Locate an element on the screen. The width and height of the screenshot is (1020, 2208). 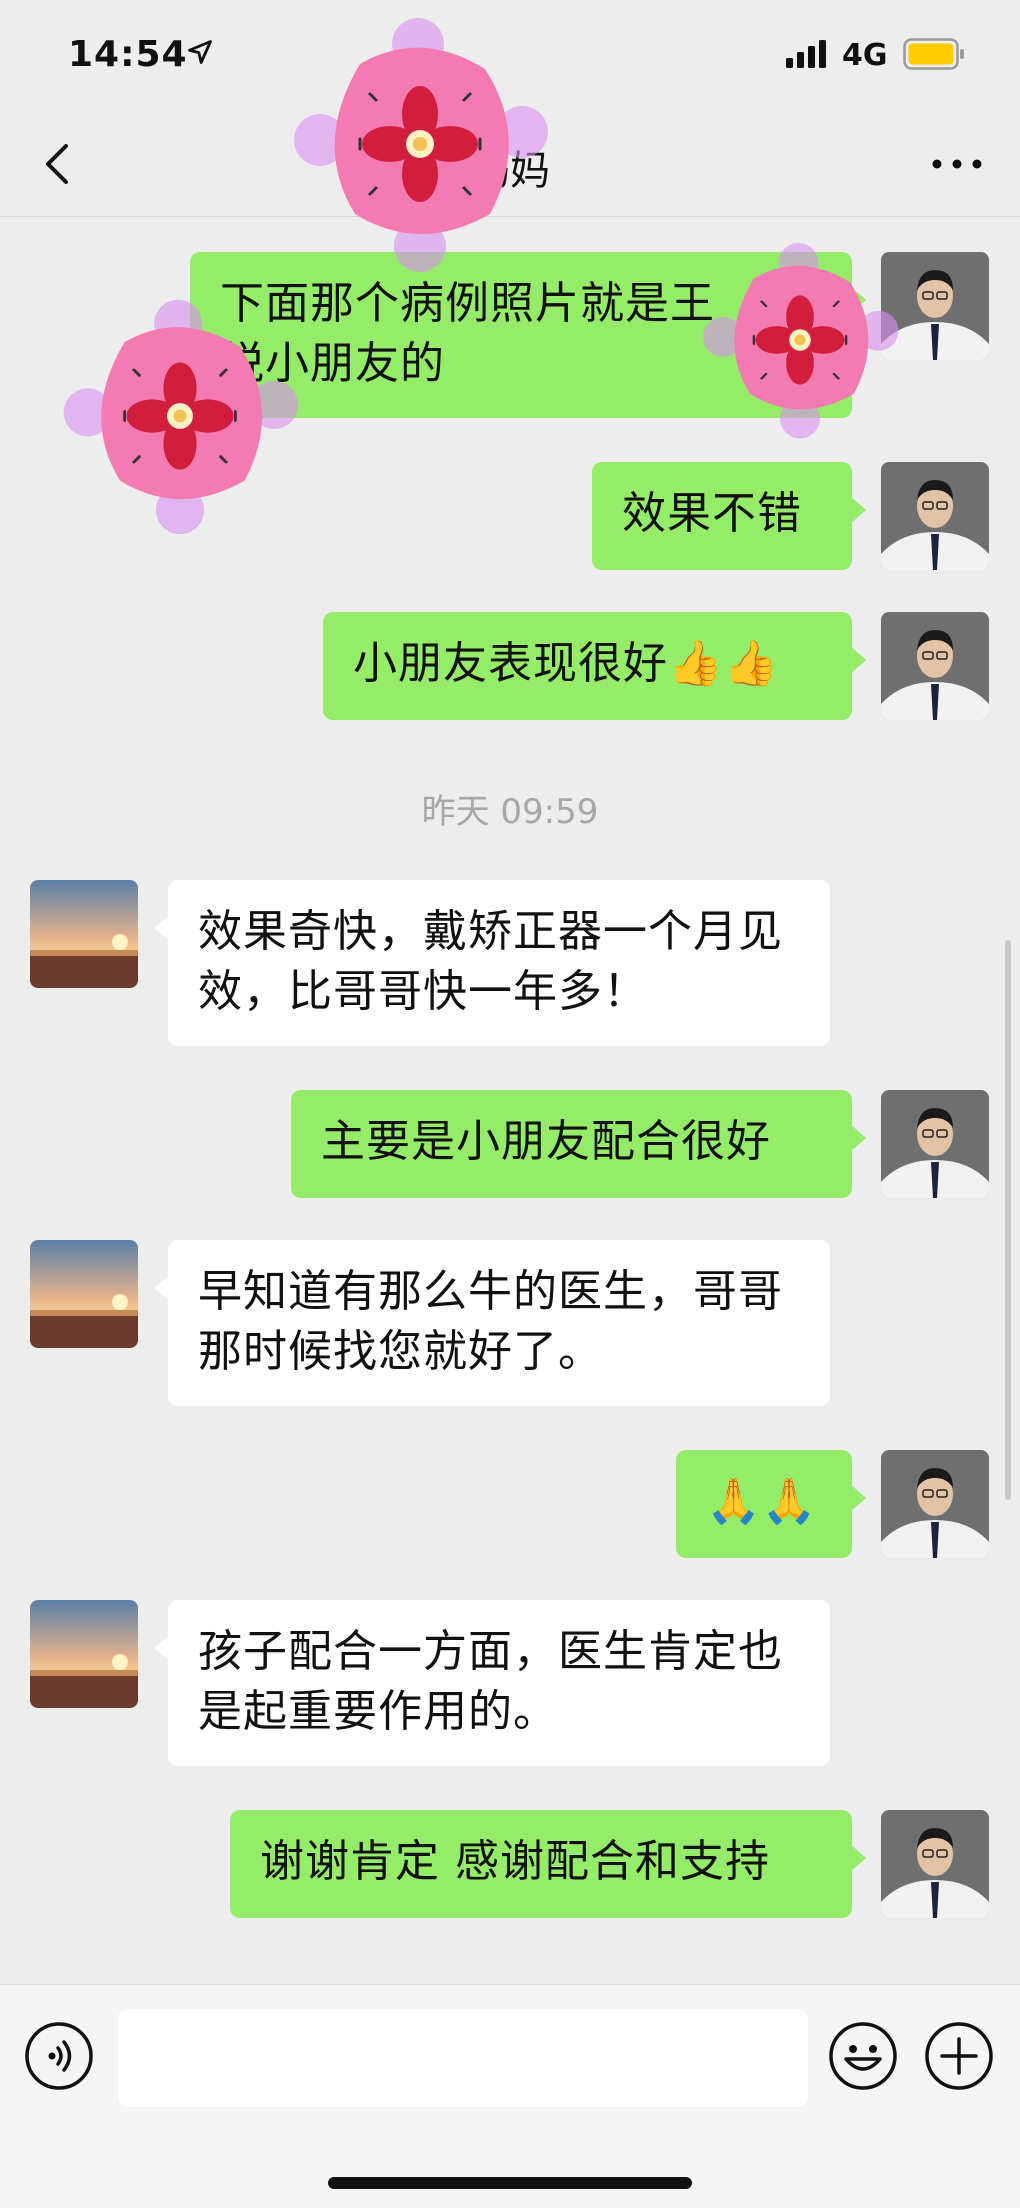
message-text: 🙏🙏 is located at coordinates (762, 1501).